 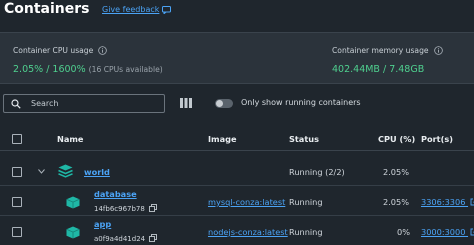 What do you see at coordinates (219, 103) in the screenshot?
I see `toggle-knob` at bounding box center [219, 103].